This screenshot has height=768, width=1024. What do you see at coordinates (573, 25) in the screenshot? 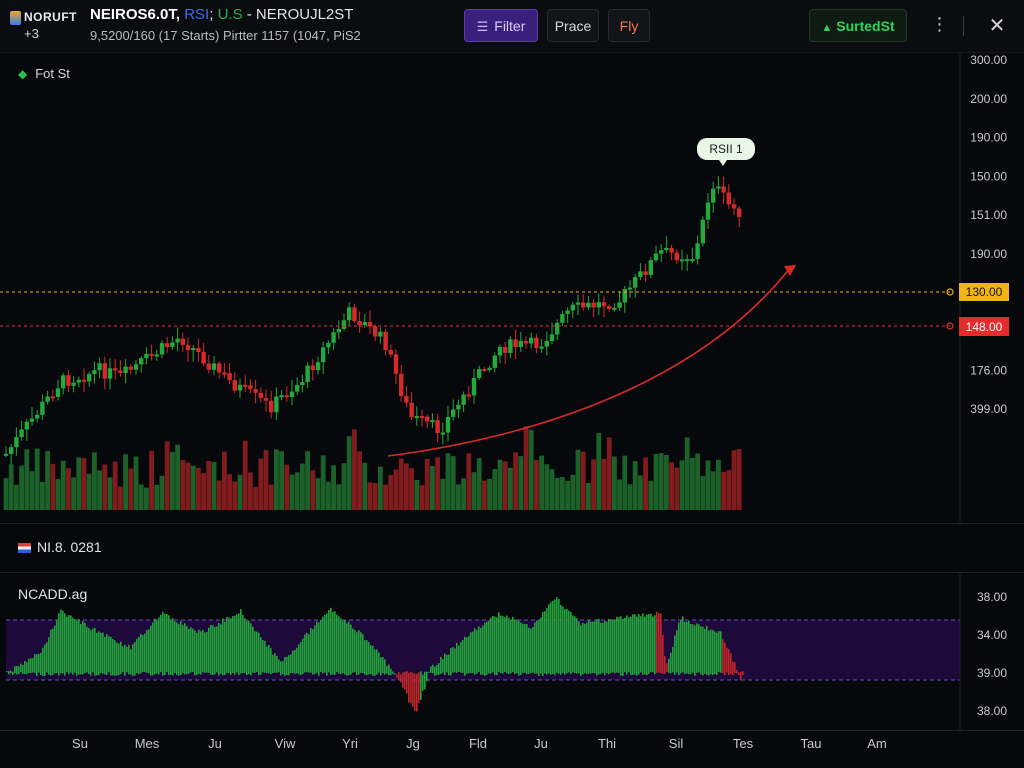
I see `price-button: Prace` at bounding box center [573, 25].